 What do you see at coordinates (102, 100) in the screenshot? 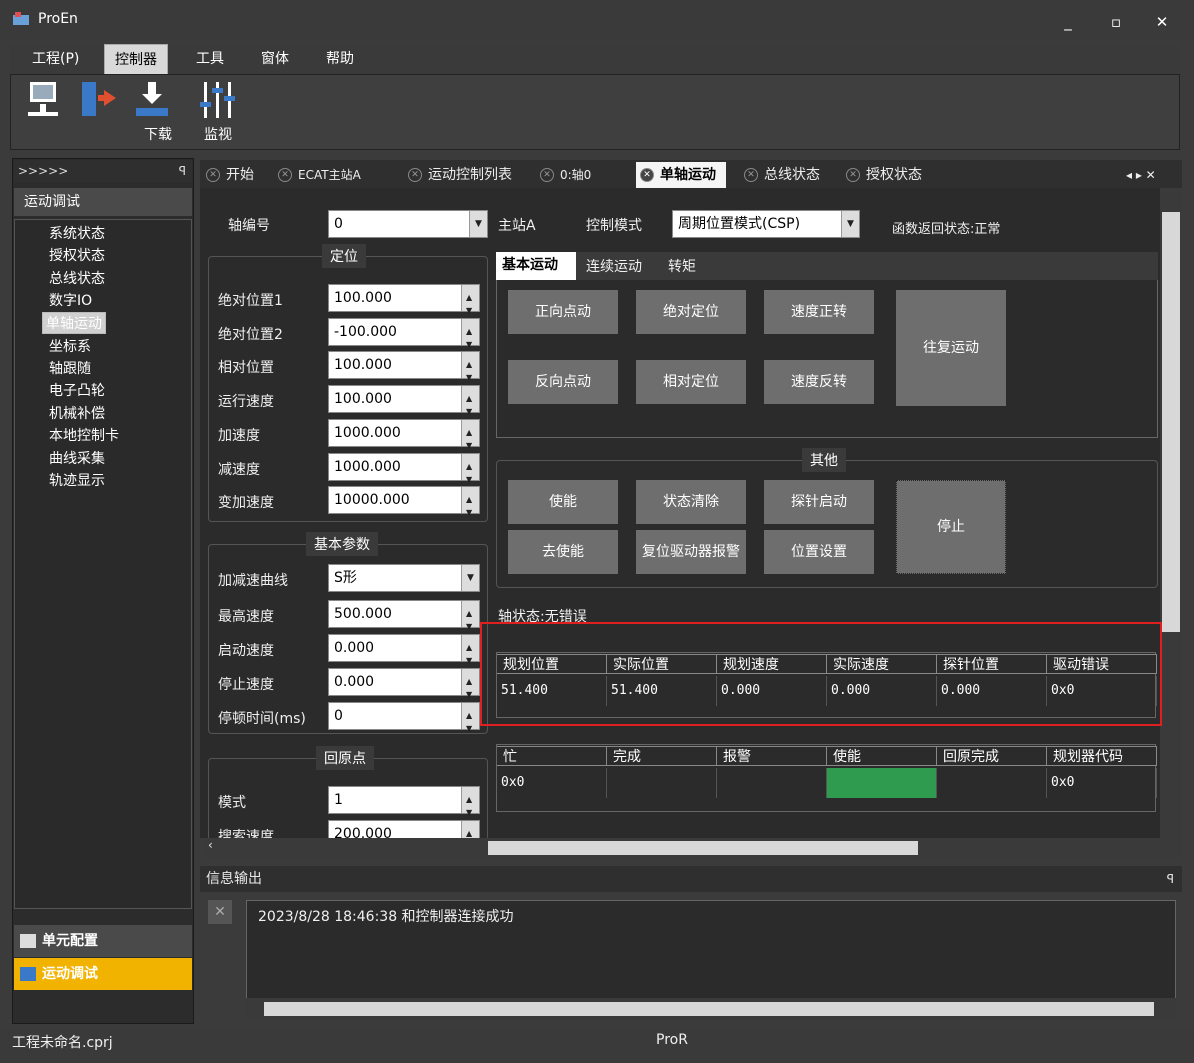
I see `disconnect-icon` at bounding box center [102, 100].